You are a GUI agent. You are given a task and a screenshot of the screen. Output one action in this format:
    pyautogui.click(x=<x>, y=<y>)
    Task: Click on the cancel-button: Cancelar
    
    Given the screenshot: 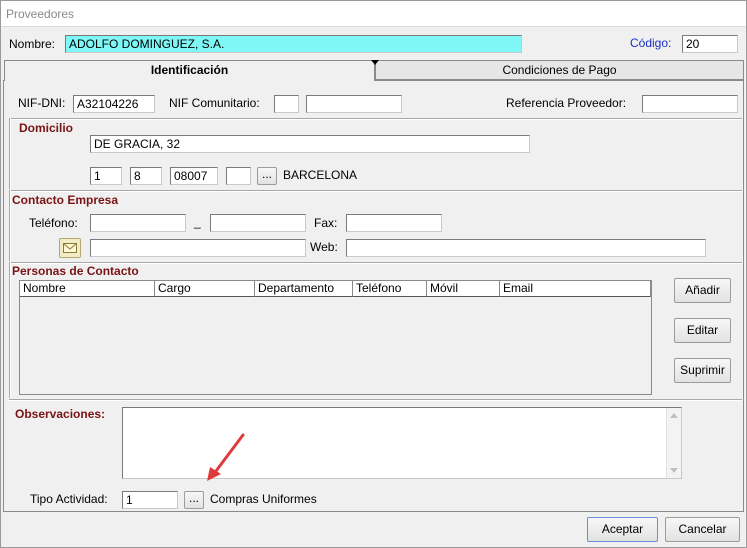 What is the action you would take?
    pyautogui.click(x=702, y=529)
    